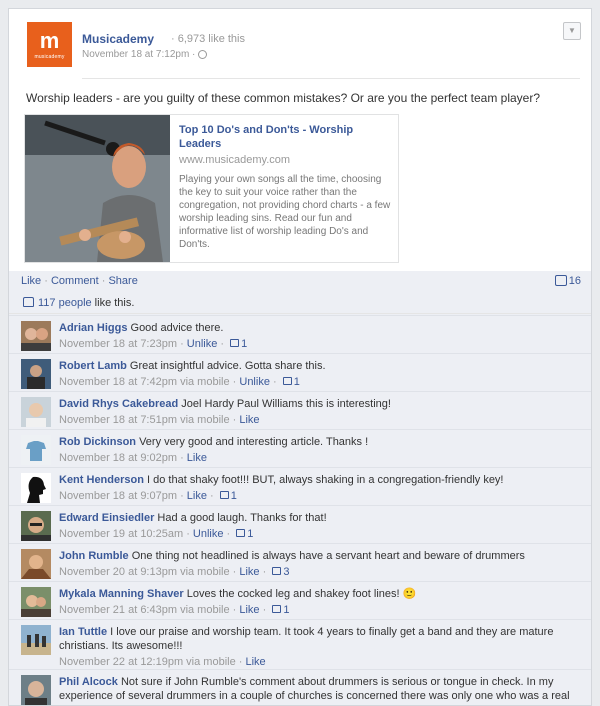 The width and height of the screenshot is (600, 706). What do you see at coordinates (83, 632) in the screenshot?
I see `comment-author: Ian Tuttle` at bounding box center [83, 632].